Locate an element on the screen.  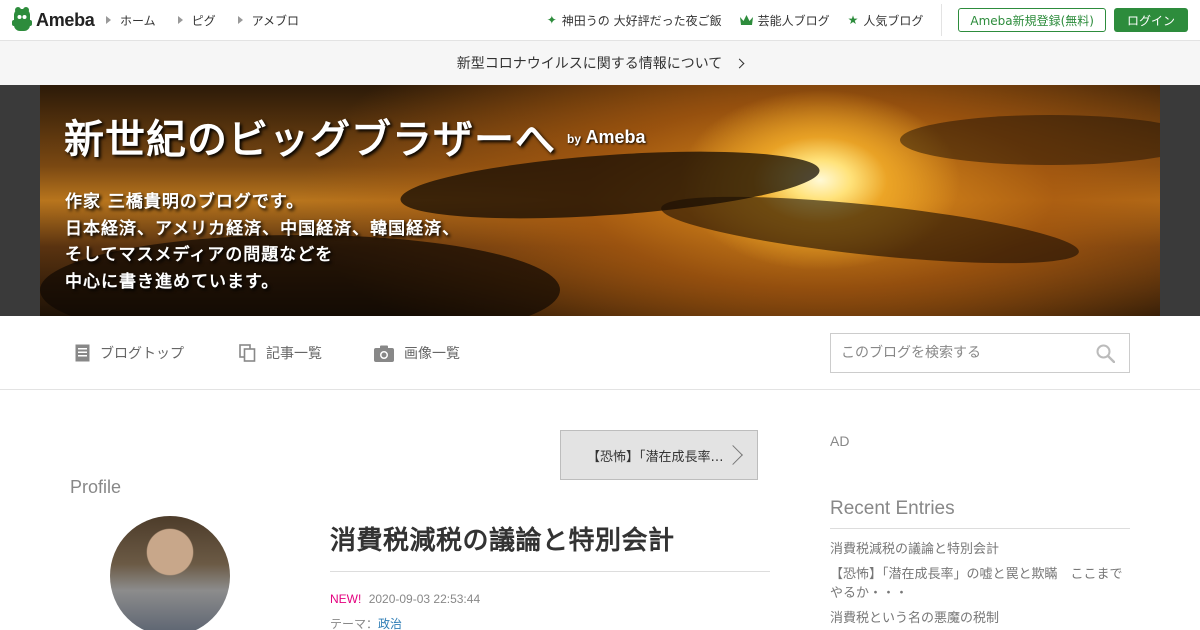
nav-ameblo-label: アメブロ is located at coordinates (275, 20).